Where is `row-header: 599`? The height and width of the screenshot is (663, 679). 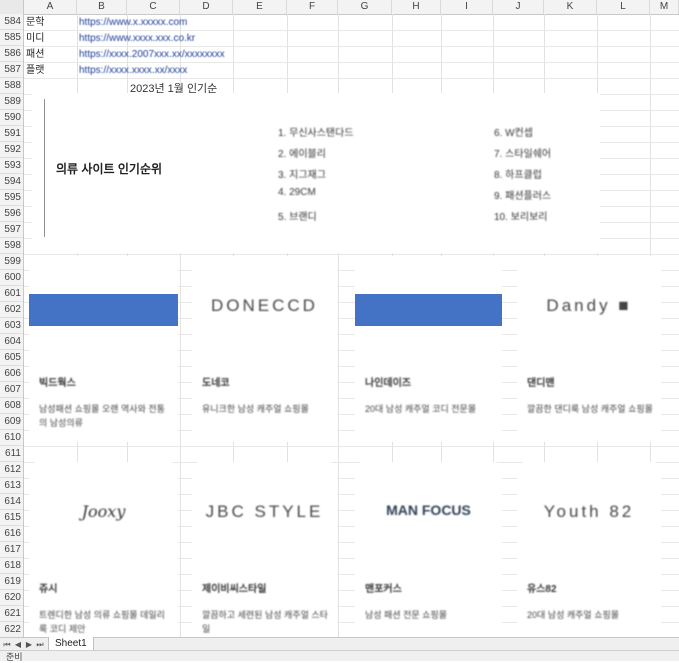
row-header: 599 is located at coordinates (11, 262).